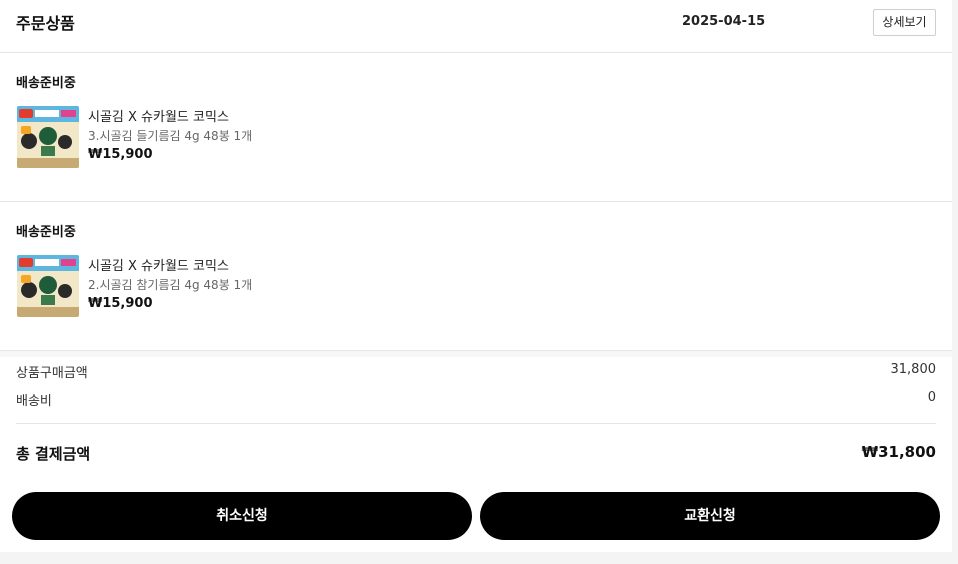  I want to click on order-header: 주문상품 2025-04-15 상세보기, so click(476, 26).